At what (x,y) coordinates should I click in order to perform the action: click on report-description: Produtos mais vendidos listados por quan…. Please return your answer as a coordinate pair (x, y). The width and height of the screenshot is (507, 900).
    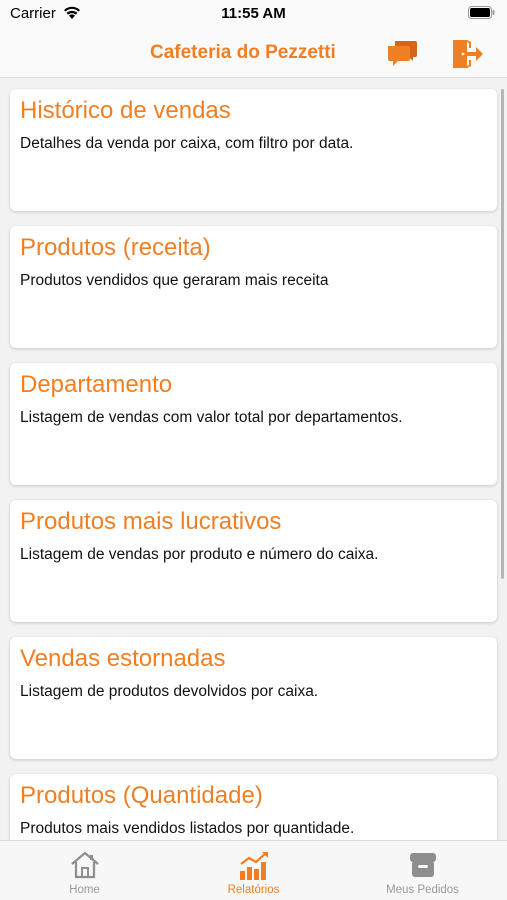
    Looking at the image, I should click on (187, 828).